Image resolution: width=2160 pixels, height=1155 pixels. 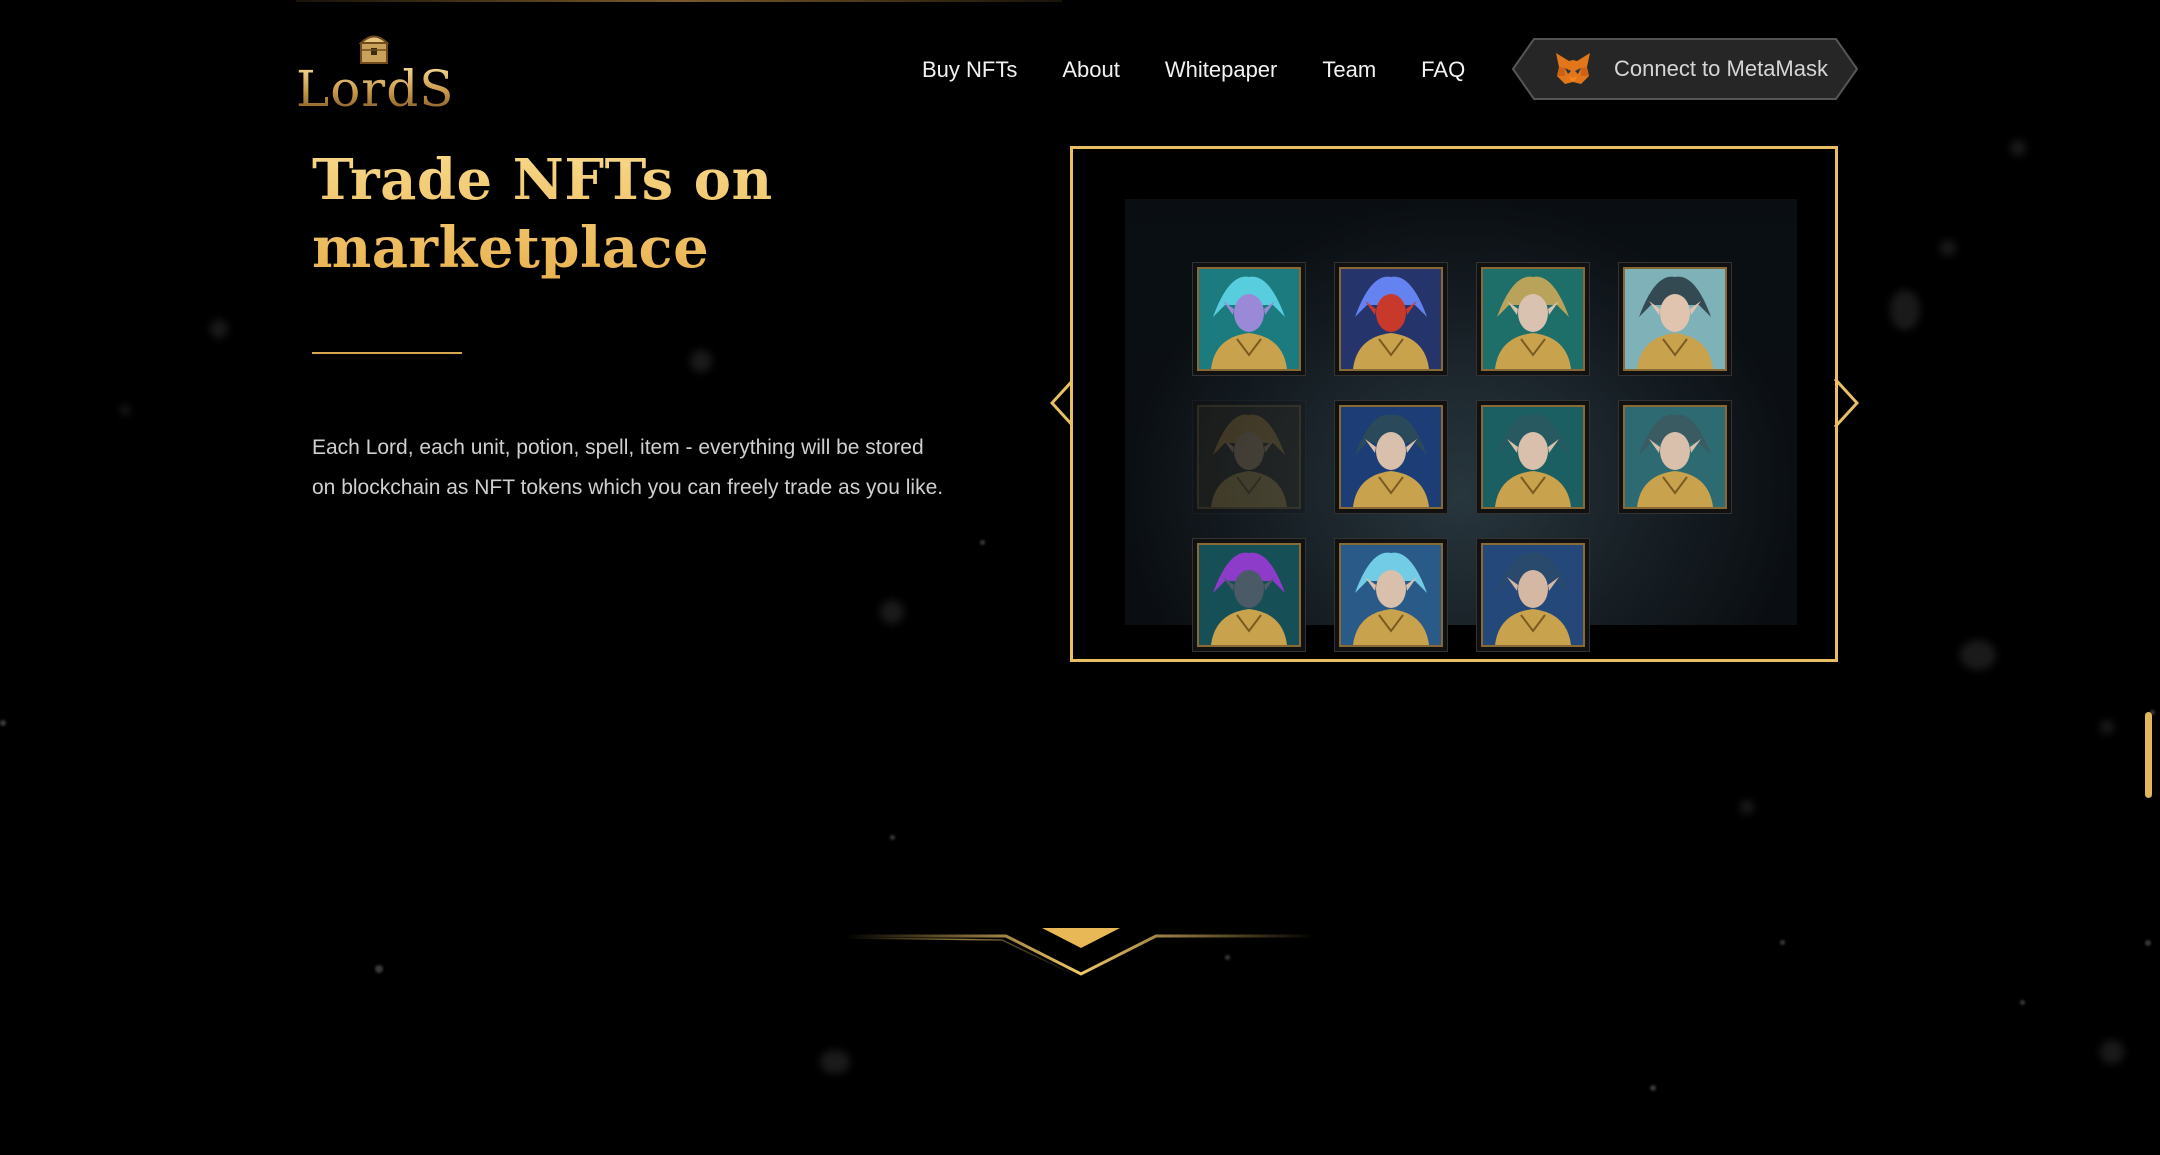 I want to click on nav-buy-nfts: Buy NFTs, so click(x=969, y=70).